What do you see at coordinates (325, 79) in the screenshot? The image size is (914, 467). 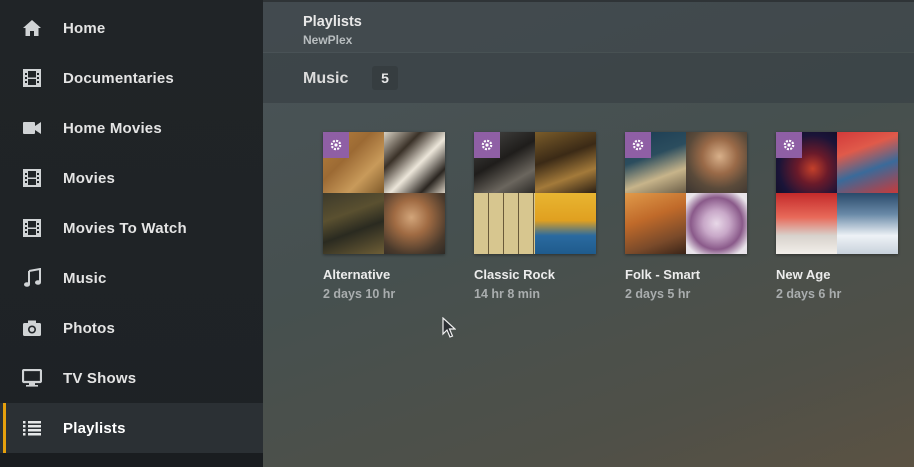 I see `section-title: Music` at bounding box center [325, 79].